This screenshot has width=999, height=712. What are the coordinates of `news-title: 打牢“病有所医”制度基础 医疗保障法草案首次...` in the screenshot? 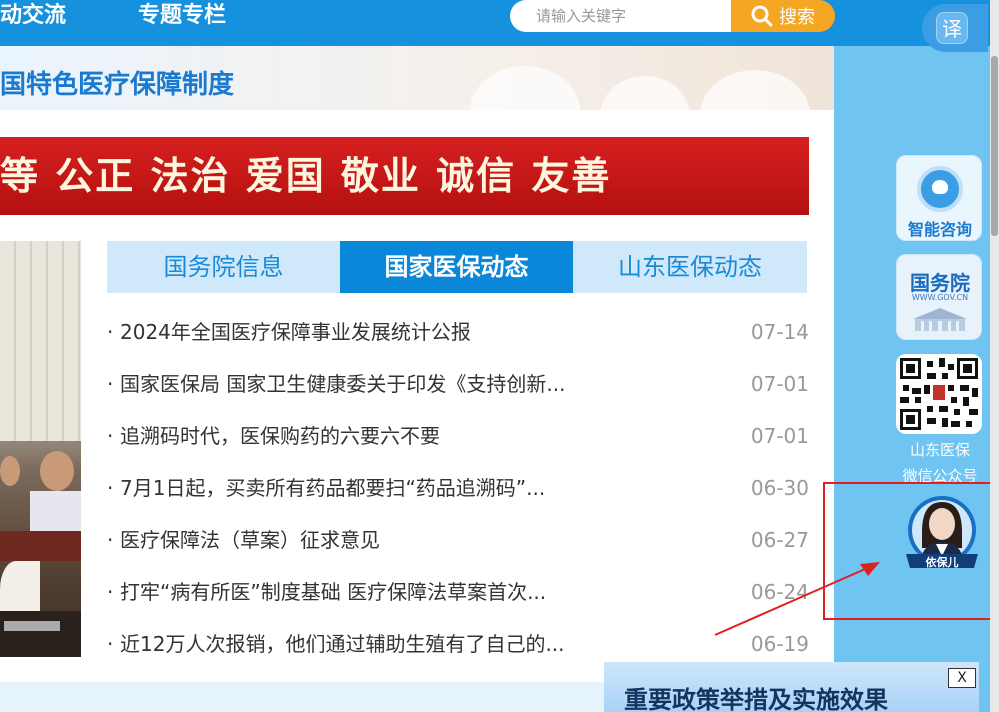 It's located at (370, 592).